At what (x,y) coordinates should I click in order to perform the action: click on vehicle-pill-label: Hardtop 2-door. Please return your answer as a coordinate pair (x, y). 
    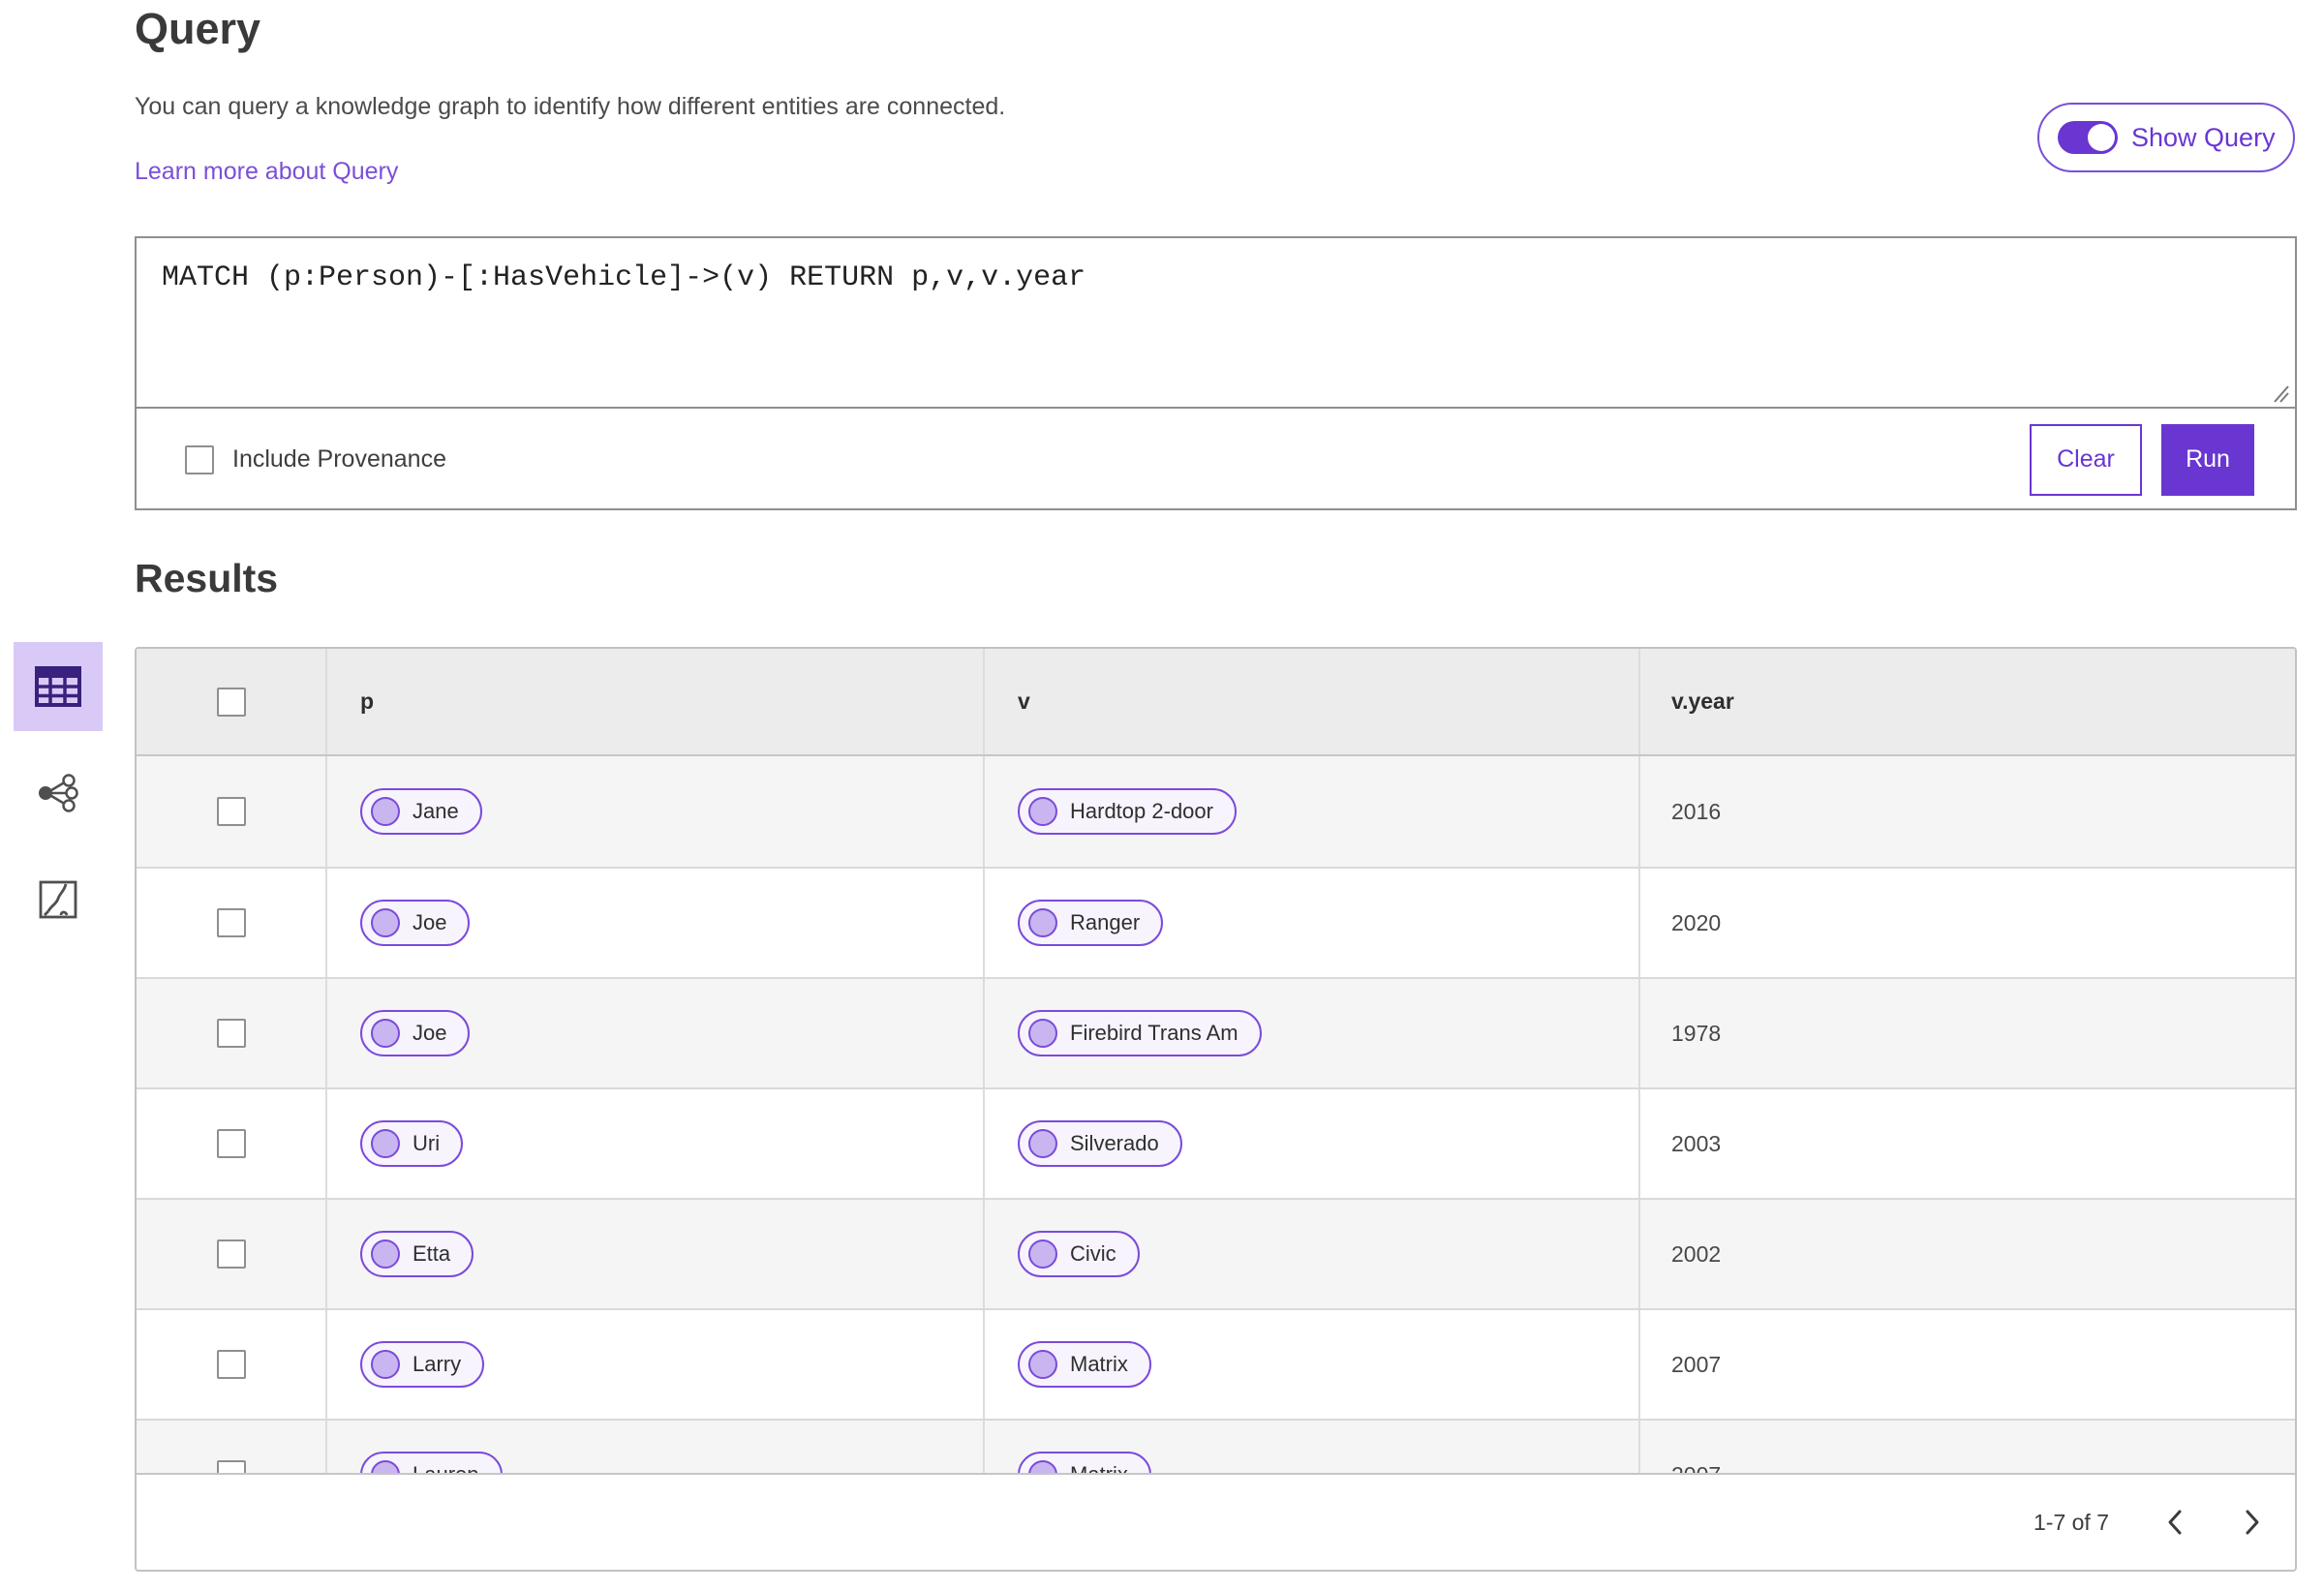
    Looking at the image, I should click on (1141, 811).